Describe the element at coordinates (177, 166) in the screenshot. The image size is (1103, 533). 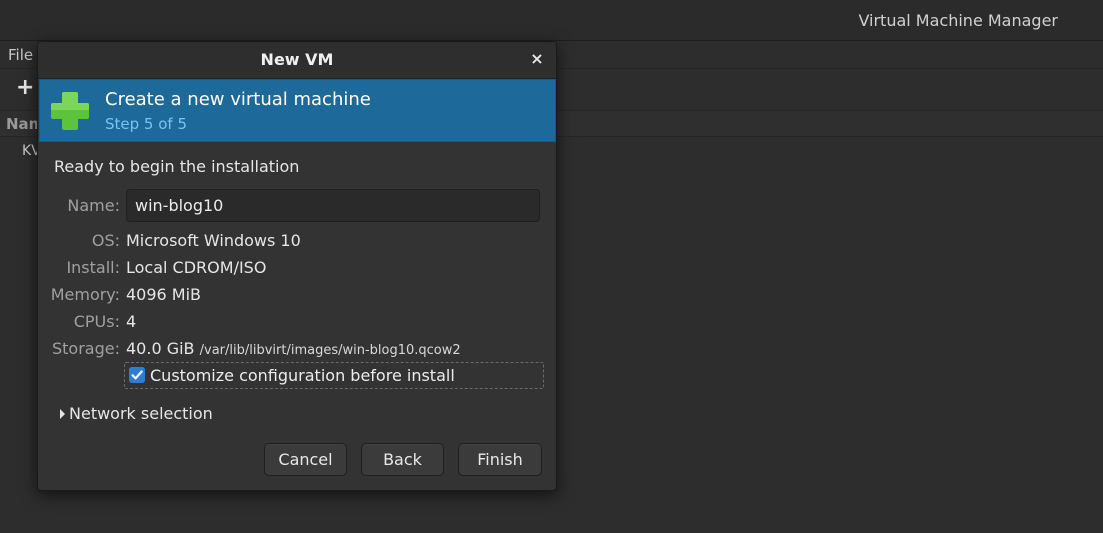
I see `ready-heading: Ready to begin the installation` at that location.